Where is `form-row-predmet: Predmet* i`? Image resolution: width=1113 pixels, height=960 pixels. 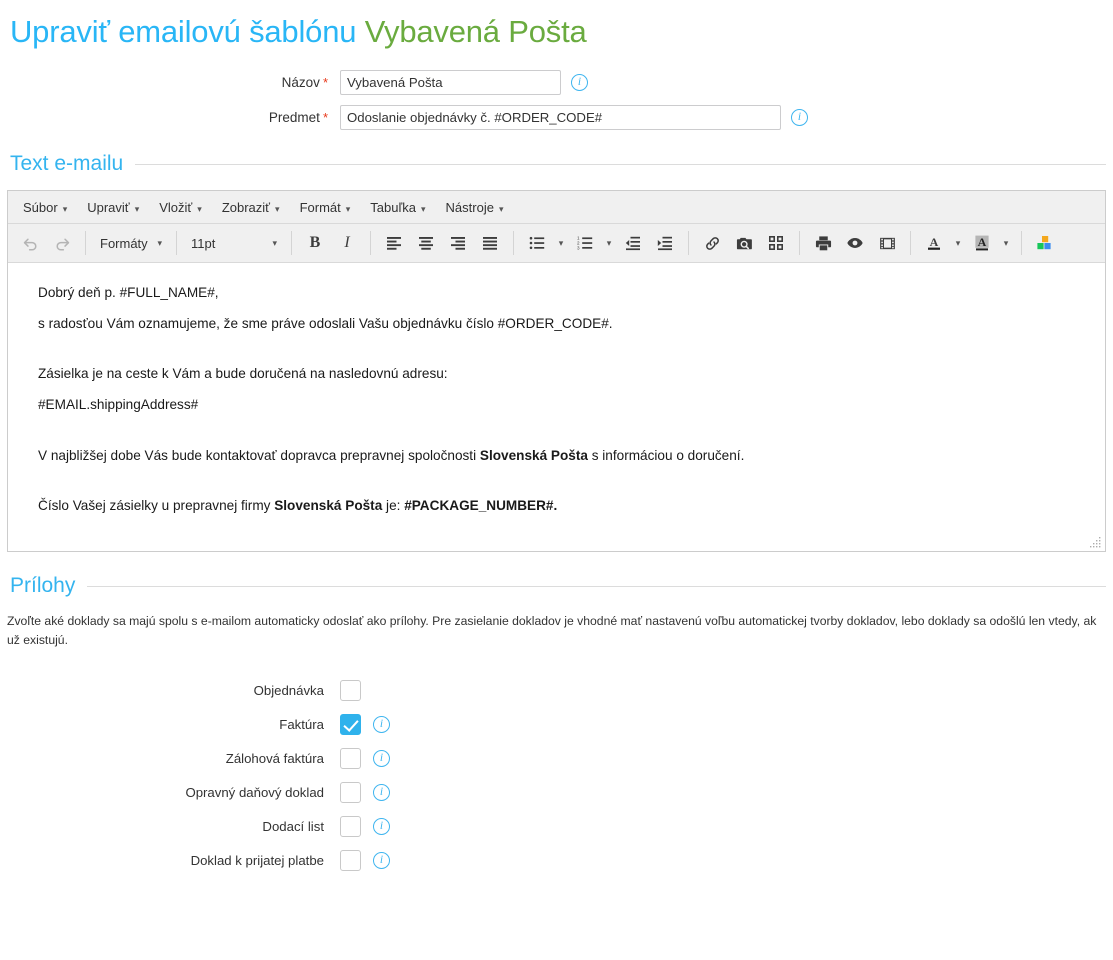
form-row-predmet: Predmet* i is located at coordinates (556, 117).